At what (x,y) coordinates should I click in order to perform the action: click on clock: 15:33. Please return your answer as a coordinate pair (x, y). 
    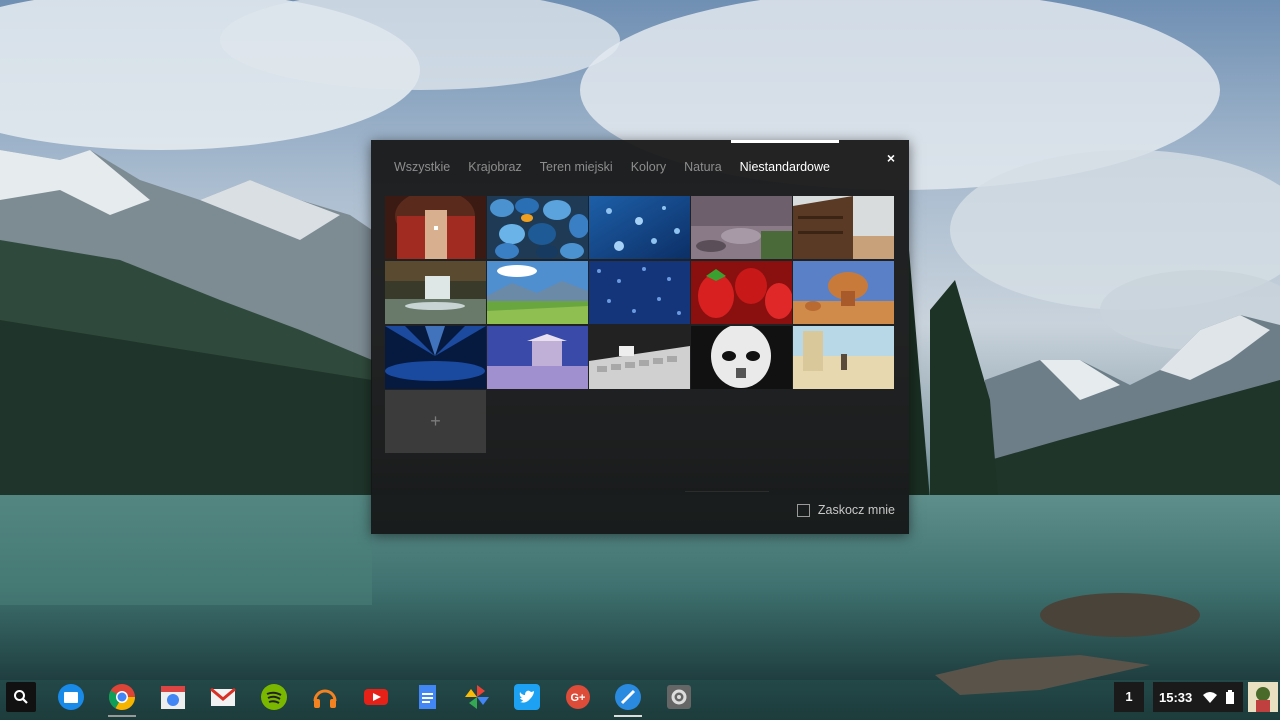
    Looking at the image, I should click on (1176, 697).